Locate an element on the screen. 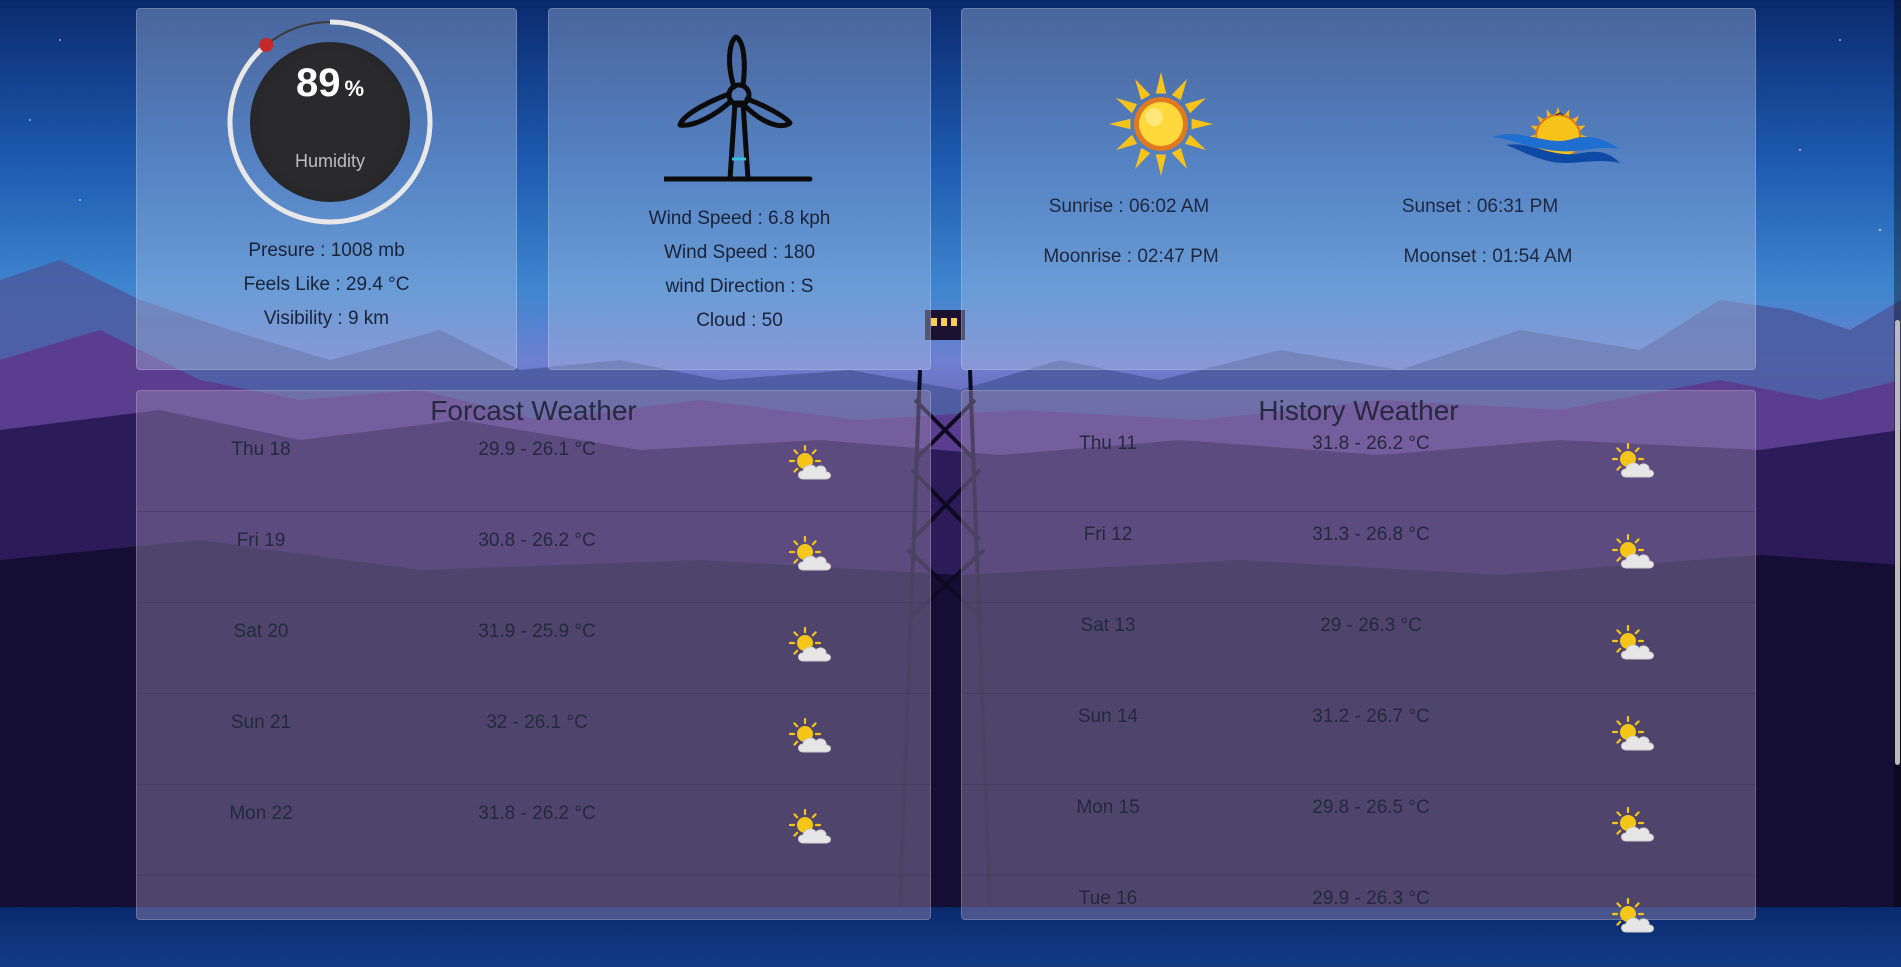 The height and width of the screenshot is (967, 1901). pressure-text: Presure : 1008 mb is located at coordinates (326, 250).